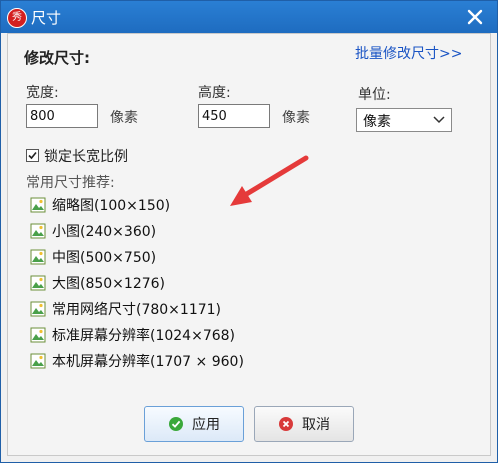  I want to click on preset-item-native-screen: 本机屏幕分辨率(1707 × 960), so click(137, 361).